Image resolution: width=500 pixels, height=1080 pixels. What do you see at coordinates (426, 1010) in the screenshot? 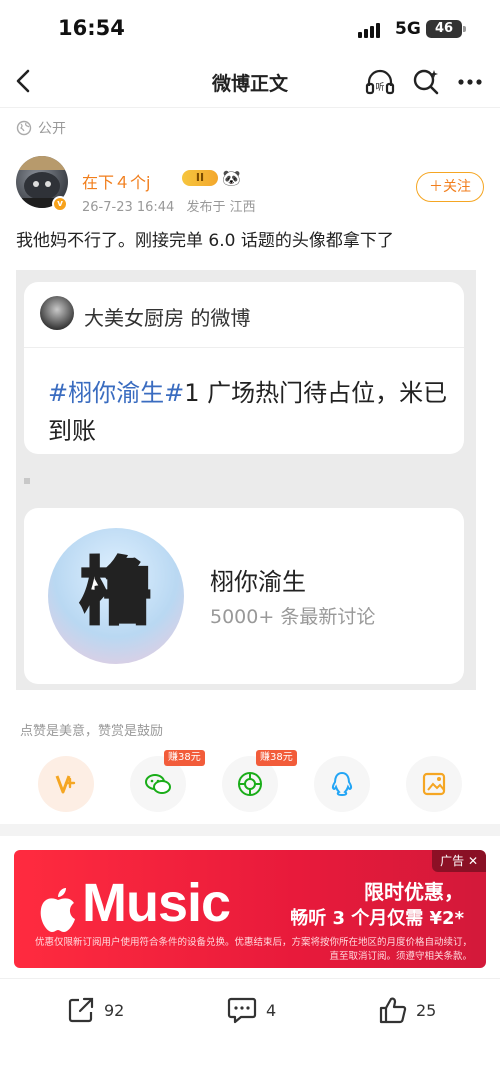
I see `like-count: 25` at bounding box center [426, 1010].